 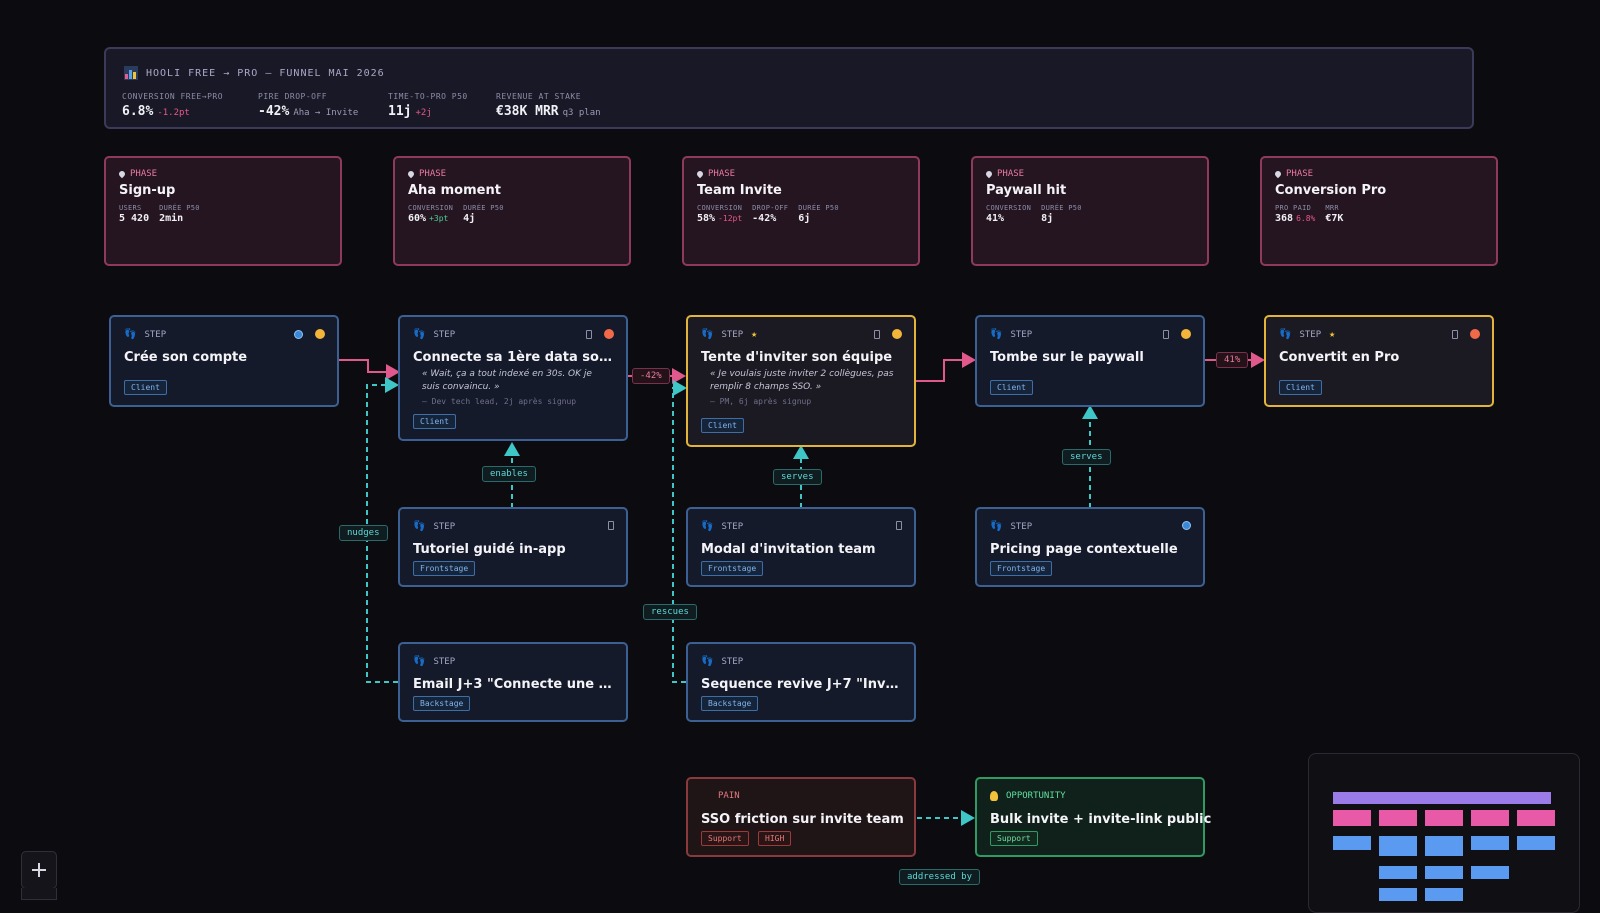 What do you see at coordinates (513, 357) in the screenshot?
I see `step-title: Connecte sa 1ère data source` at bounding box center [513, 357].